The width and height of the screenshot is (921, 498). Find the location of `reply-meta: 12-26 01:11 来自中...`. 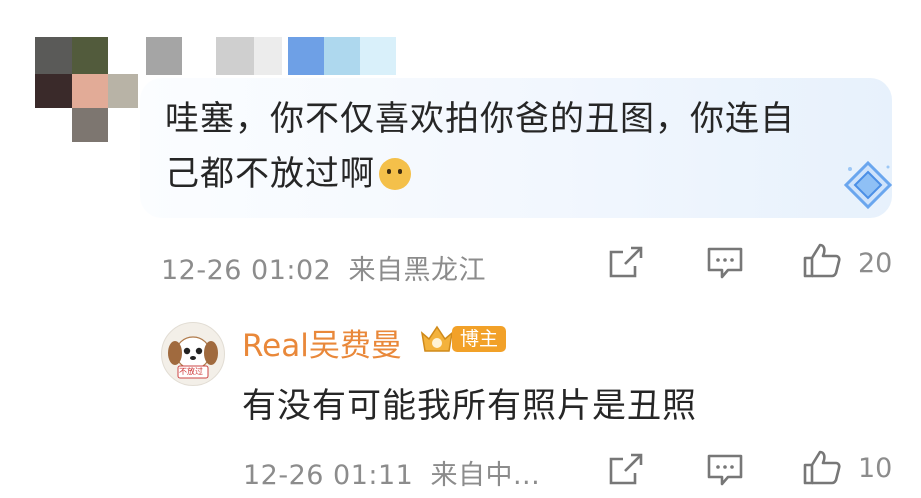

reply-meta: 12-26 01:11 来自中... is located at coordinates (391, 472).